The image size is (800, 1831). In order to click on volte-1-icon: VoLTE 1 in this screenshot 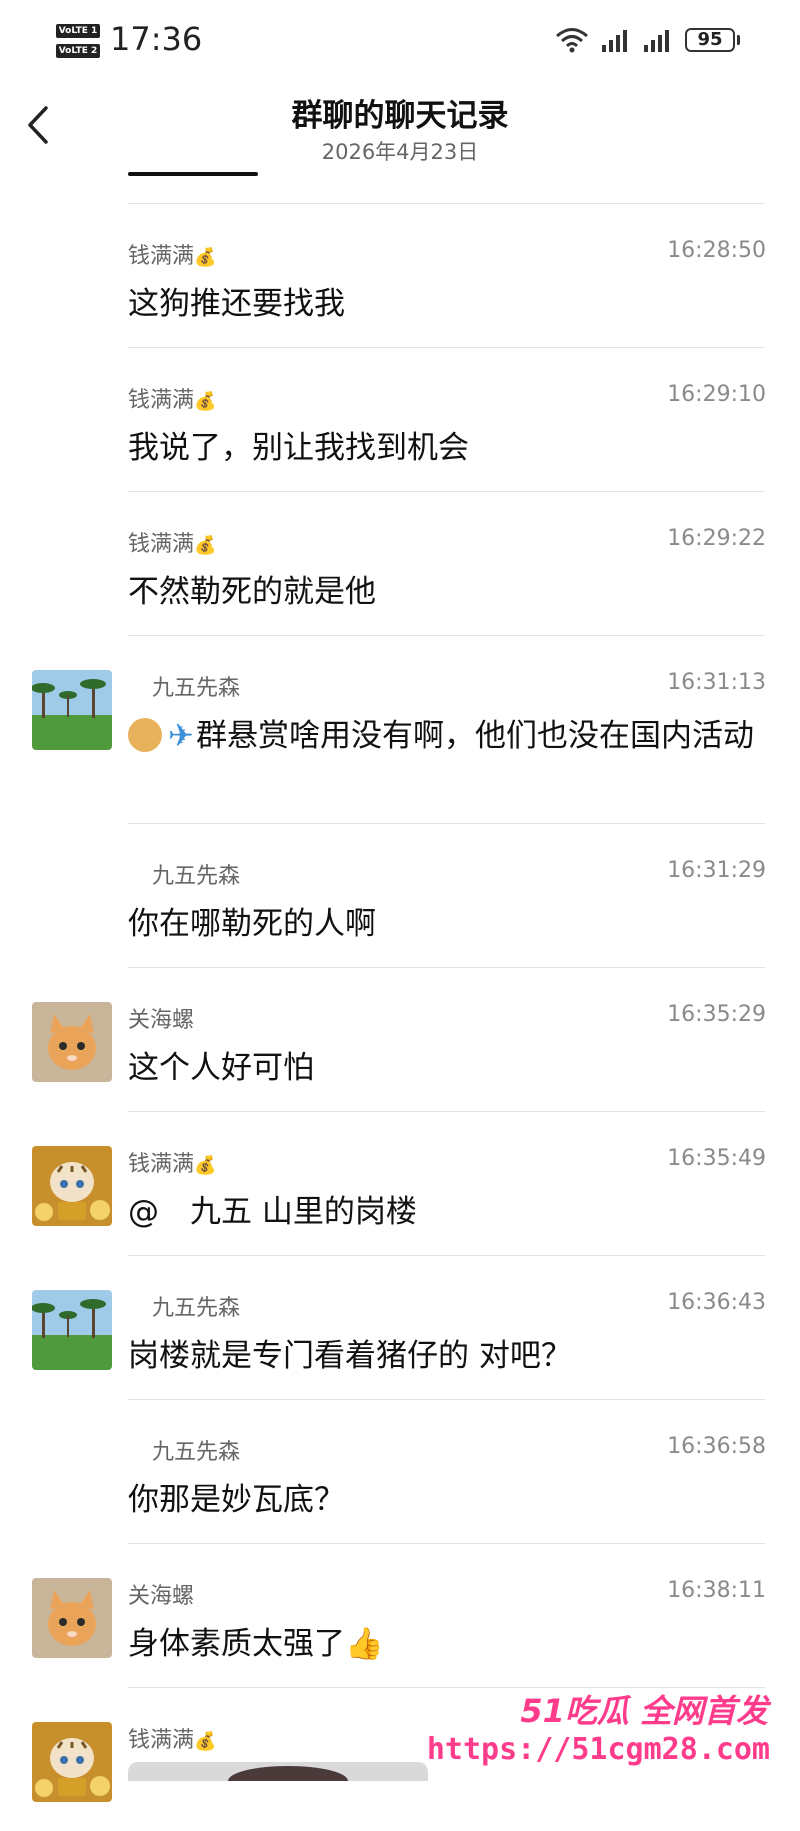, I will do `click(78, 31)`.